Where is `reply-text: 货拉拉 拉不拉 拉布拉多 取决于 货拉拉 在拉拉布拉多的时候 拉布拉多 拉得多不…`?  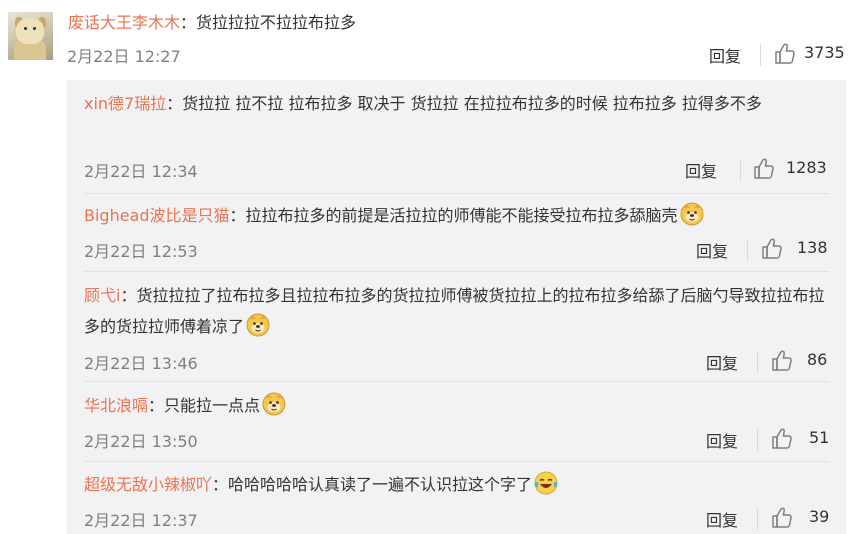 reply-text: 货拉拉 拉不拉 拉布拉多 取决于 货拉拉 在拉拉布拉多的时候 拉布拉多 拉得多不… is located at coordinates (472, 103).